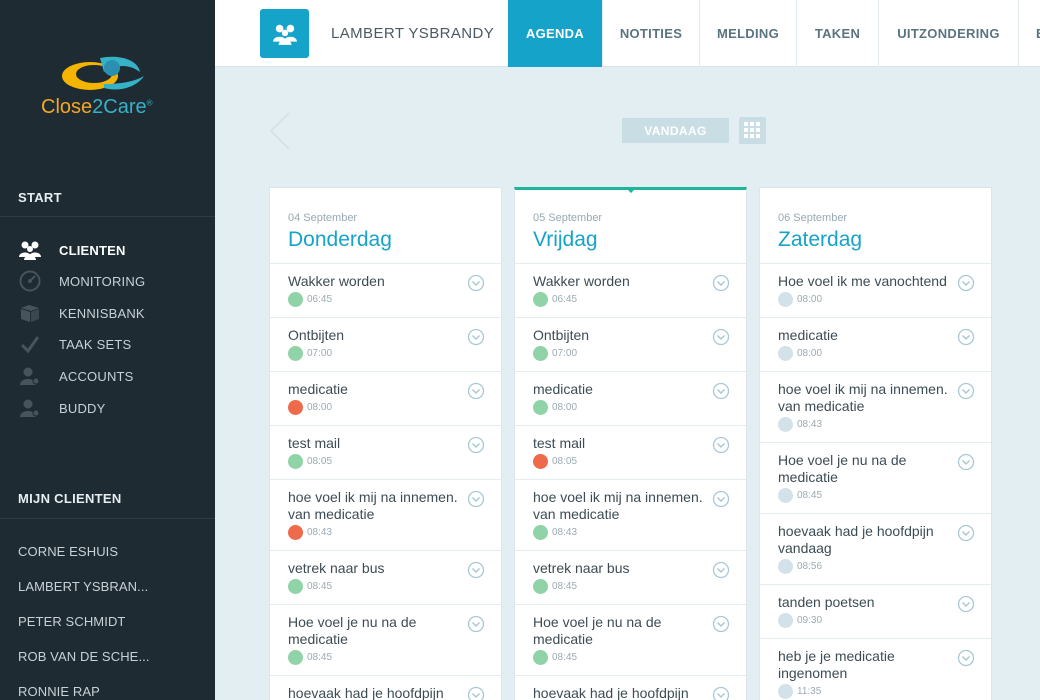 The width and height of the screenshot is (1040, 700). What do you see at coordinates (107, 518) in the screenshot?
I see `divider` at bounding box center [107, 518].